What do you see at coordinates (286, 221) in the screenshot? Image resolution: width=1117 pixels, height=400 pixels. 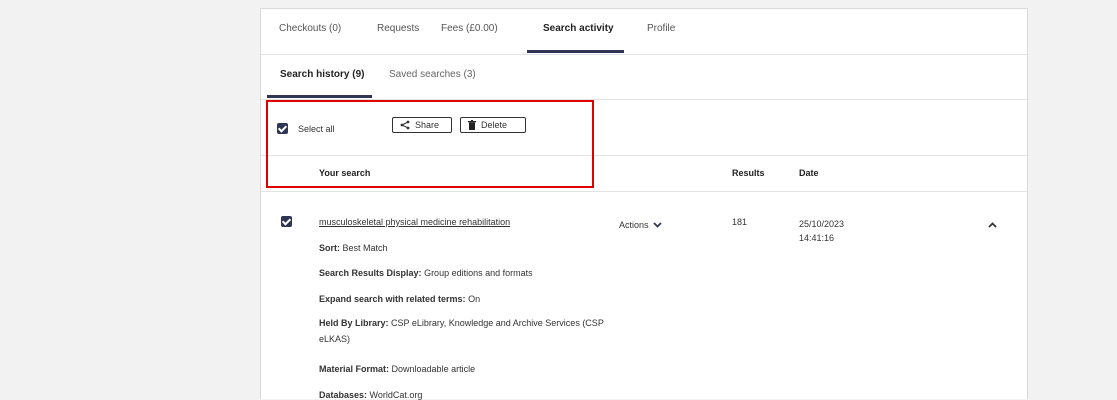 I see `row-checkbox` at bounding box center [286, 221].